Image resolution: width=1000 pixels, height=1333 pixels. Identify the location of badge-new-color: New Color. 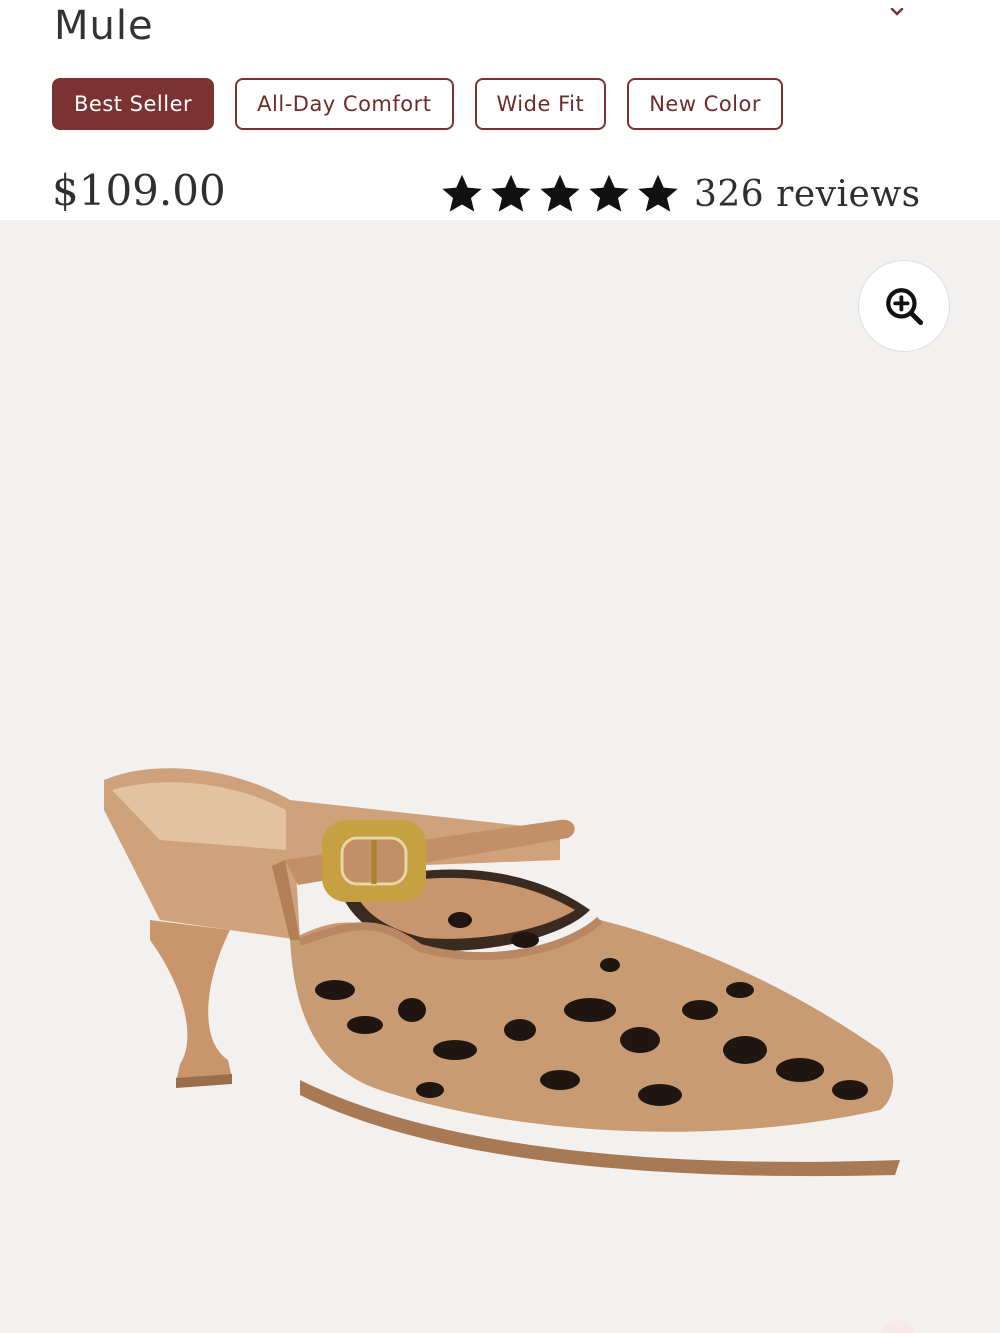
(705, 104).